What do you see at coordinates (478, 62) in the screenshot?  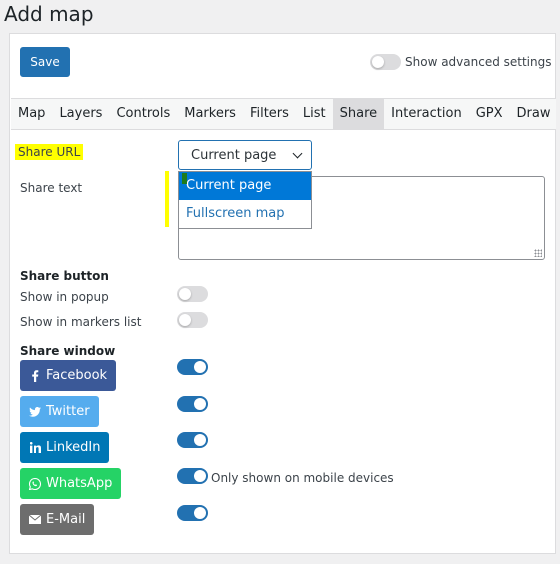 I see `advanced-settings-label: Show advanced settings` at bounding box center [478, 62].